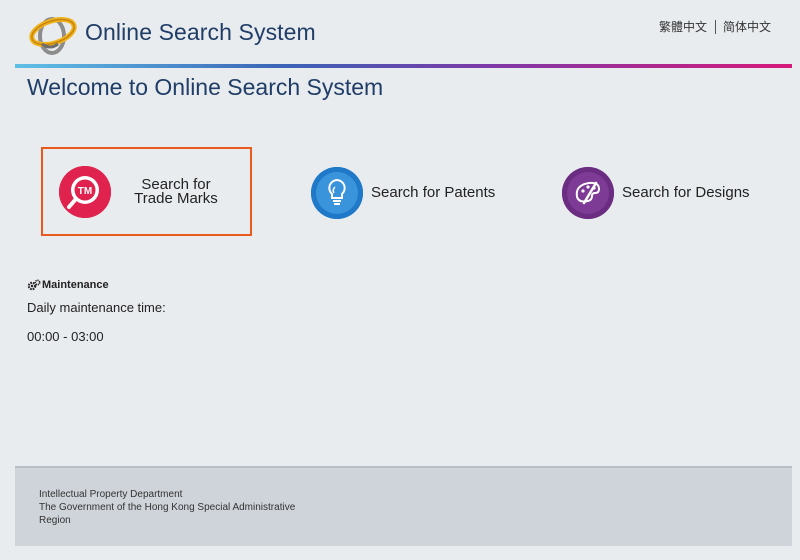 The height and width of the screenshot is (560, 800). I want to click on search-designs-label: Search for Designs, so click(686, 192).